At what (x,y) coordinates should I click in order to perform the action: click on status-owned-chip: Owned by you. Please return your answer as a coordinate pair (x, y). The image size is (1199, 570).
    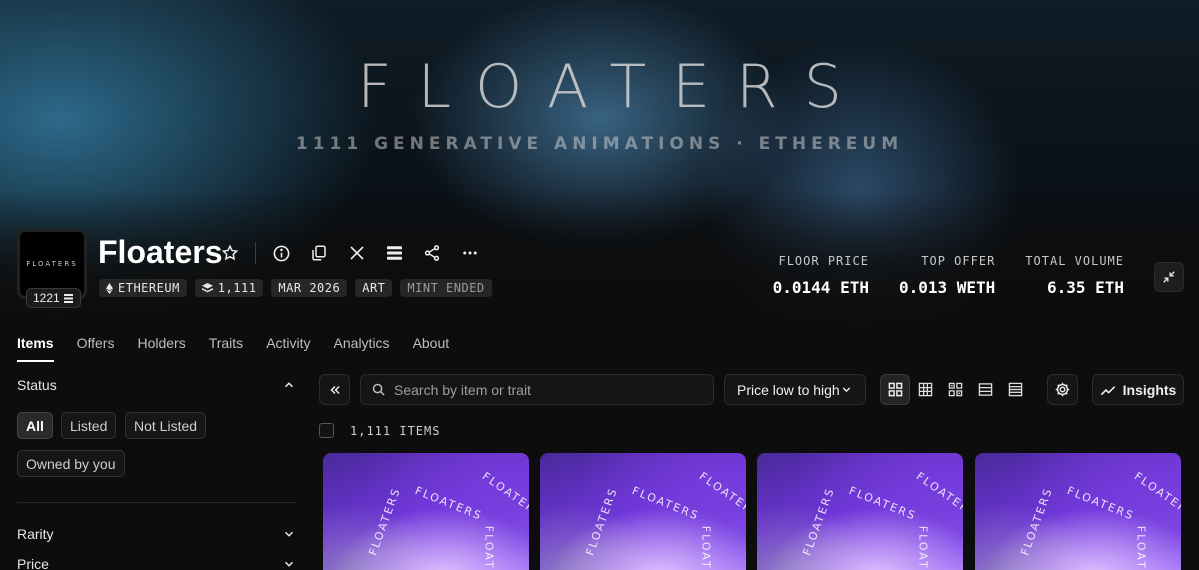
    Looking at the image, I should click on (71, 463).